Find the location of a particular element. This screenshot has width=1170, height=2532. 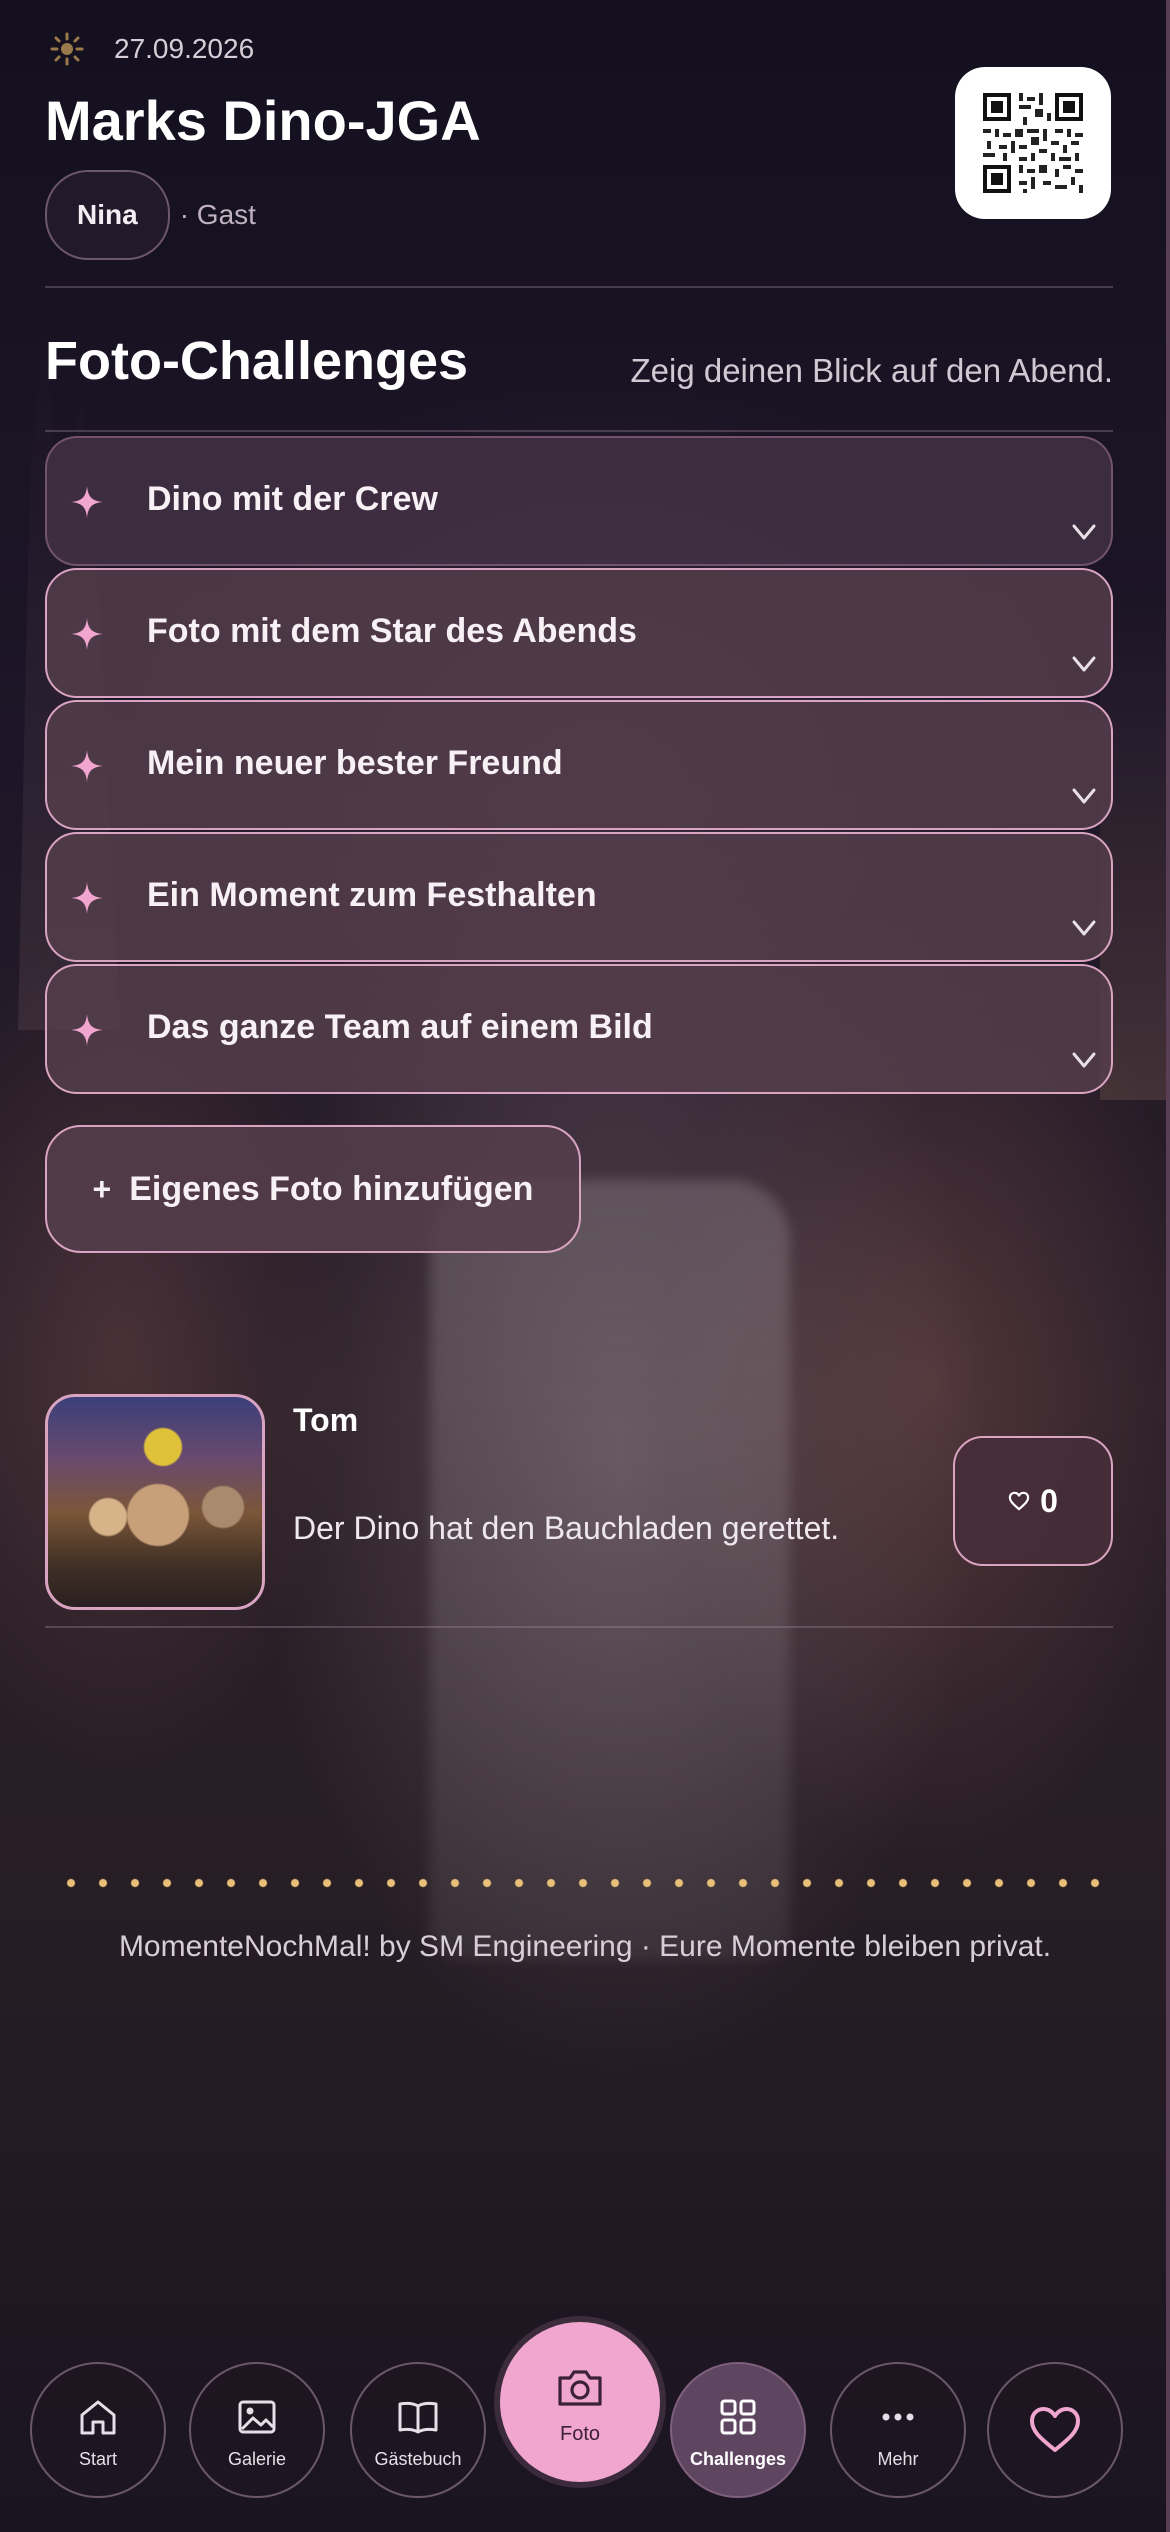

challenge-item: Mein neuer bester Freund is located at coordinates (579, 765).